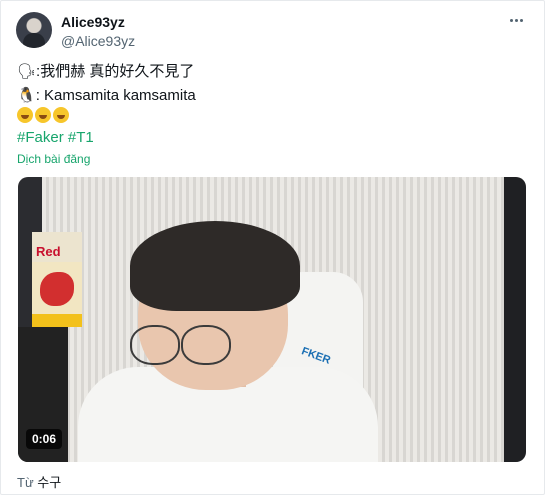  What do you see at coordinates (26, 95) in the screenshot?
I see `penguin-icon: 🐧` at bounding box center [26, 95].